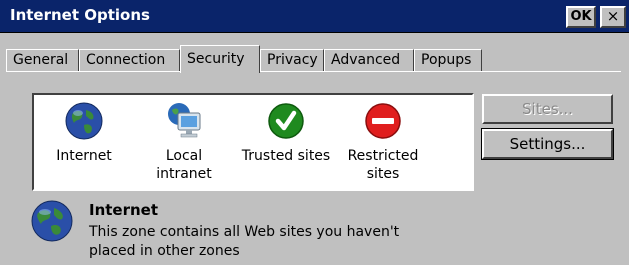  Describe the element at coordinates (220, 59) in the screenshot. I see `tab-security: Security` at that location.